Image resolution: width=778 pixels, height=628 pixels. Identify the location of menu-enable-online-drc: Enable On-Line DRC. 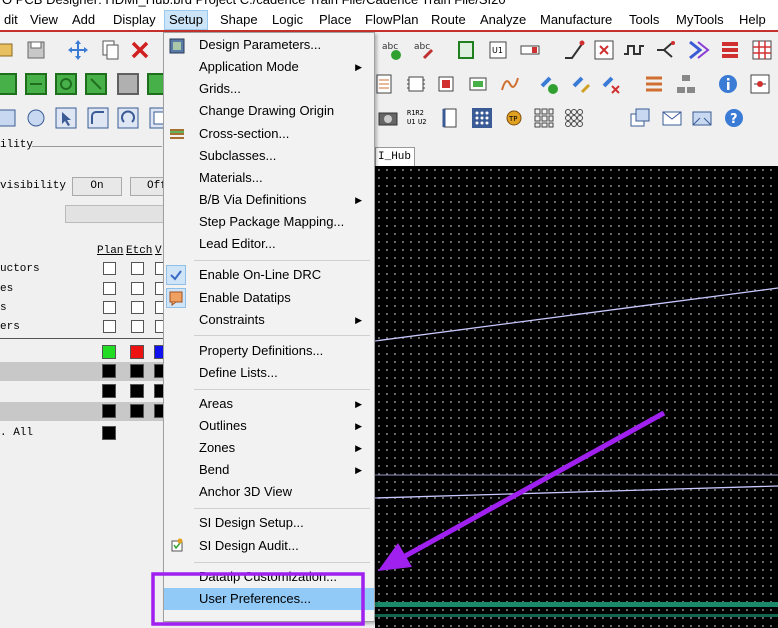
(269, 275).